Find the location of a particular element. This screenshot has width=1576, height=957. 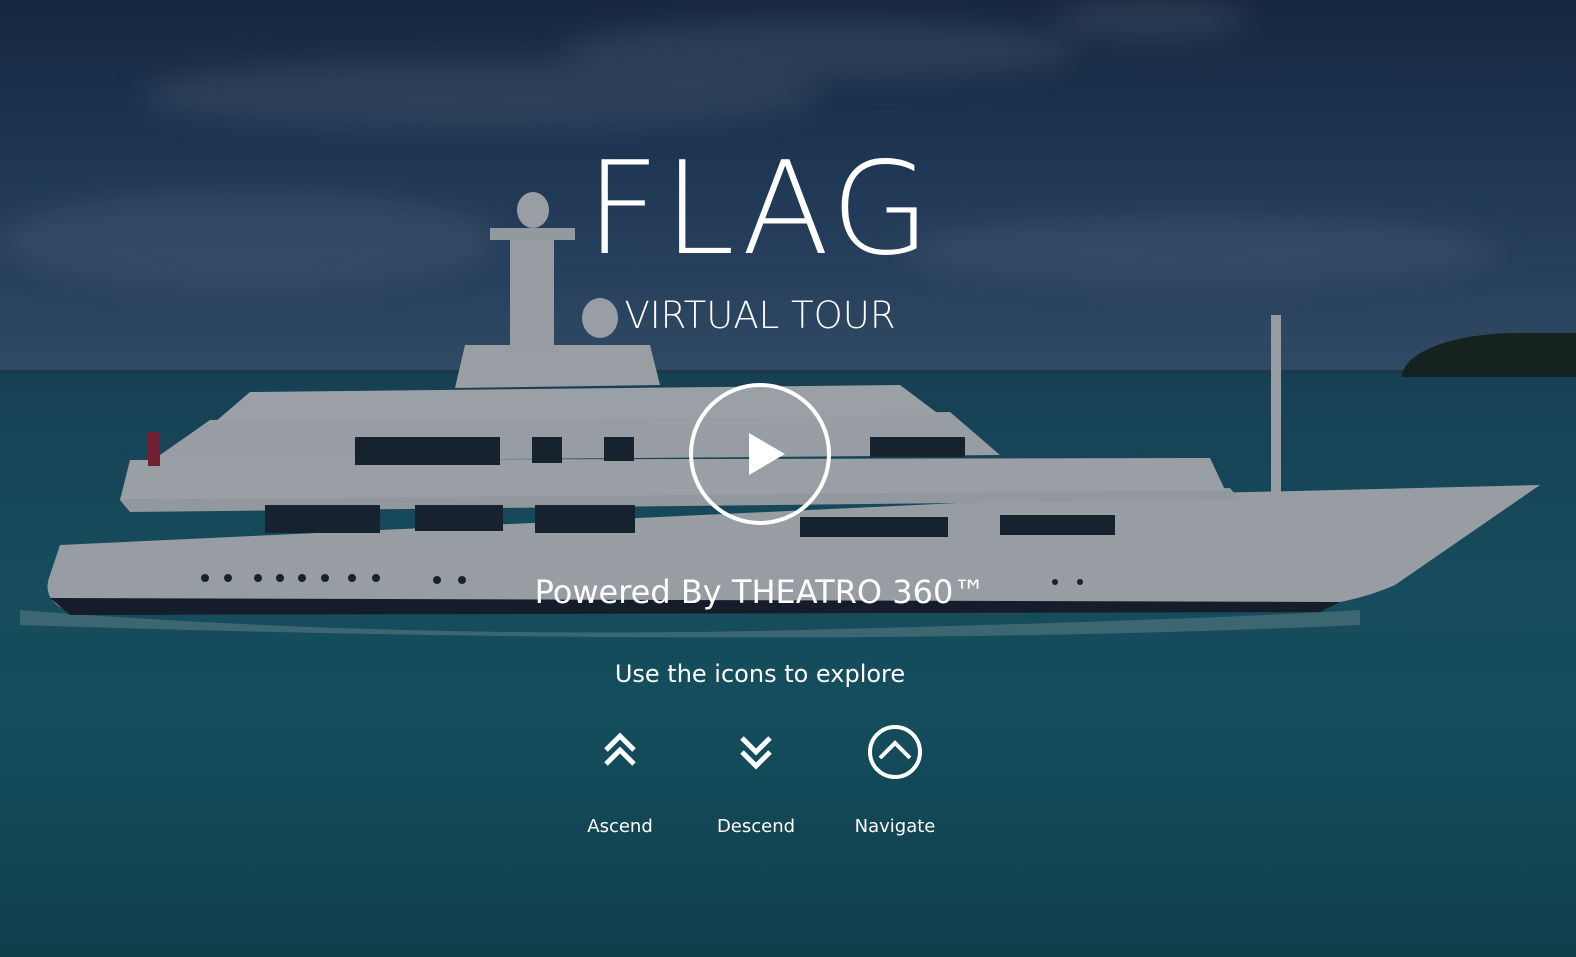

ascend-control: Ascend is located at coordinates (620, 781).